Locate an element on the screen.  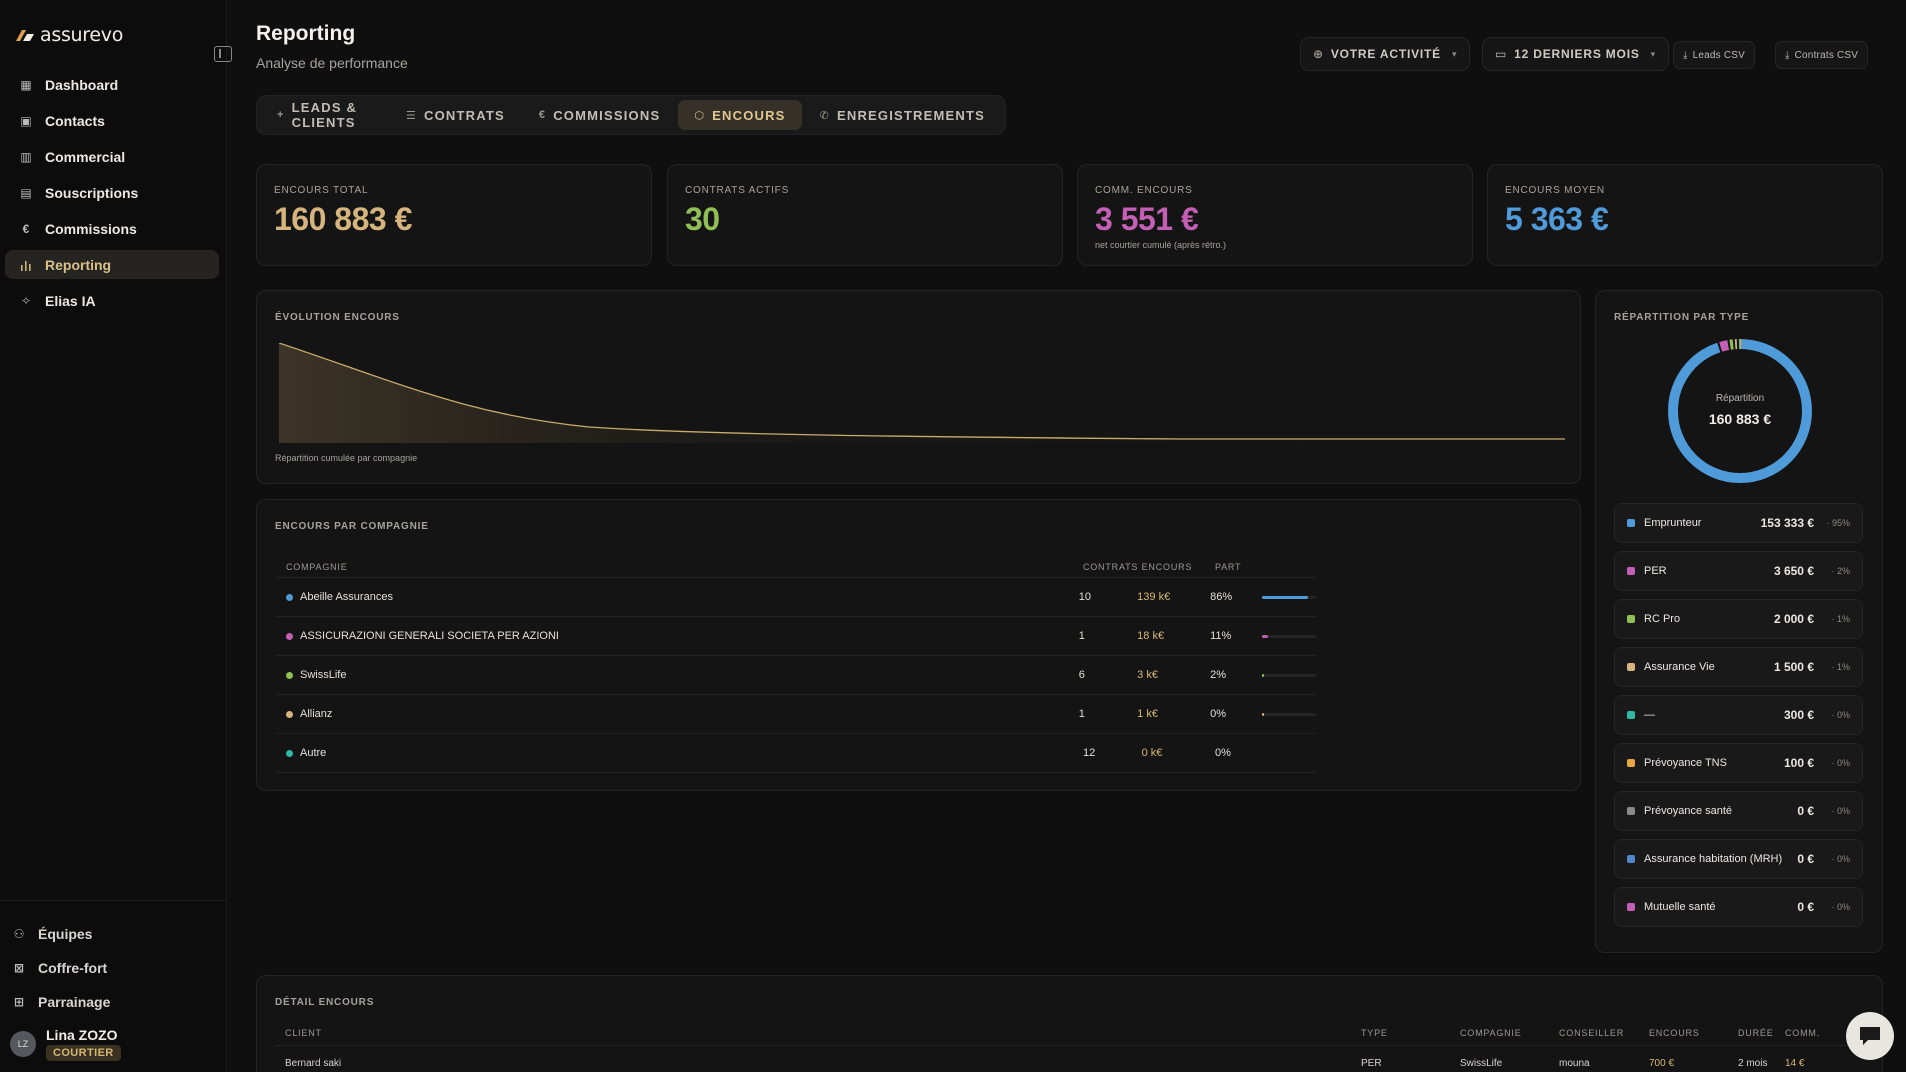
tab-label: ENREGISTREMENTS is located at coordinates (910, 115).